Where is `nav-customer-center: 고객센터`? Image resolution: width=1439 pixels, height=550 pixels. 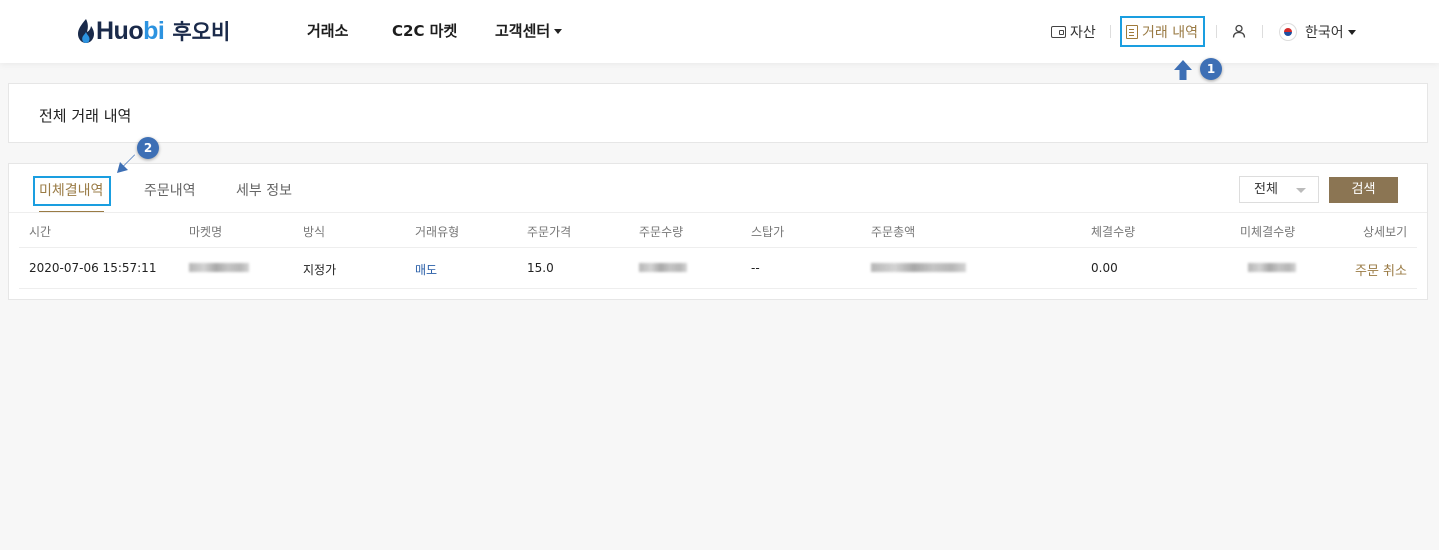
nav-customer-center: 고객센터 is located at coordinates (529, 30).